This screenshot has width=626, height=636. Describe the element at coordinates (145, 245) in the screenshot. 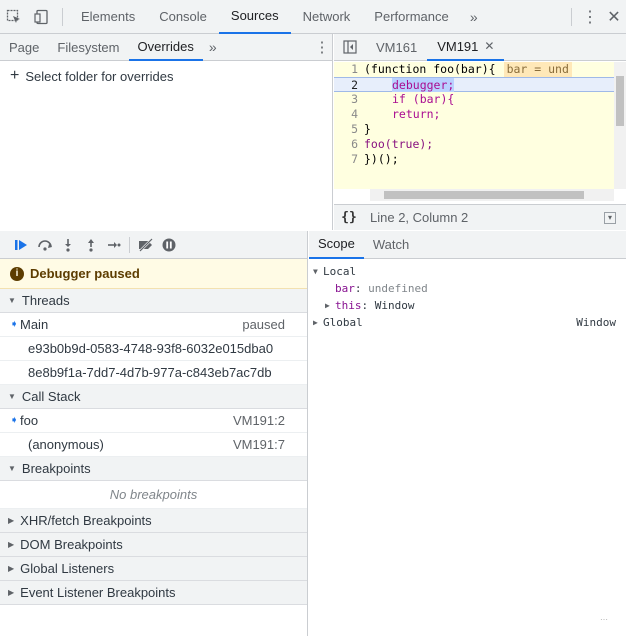

I see `deactivate-breakpoints-icon` at that location.